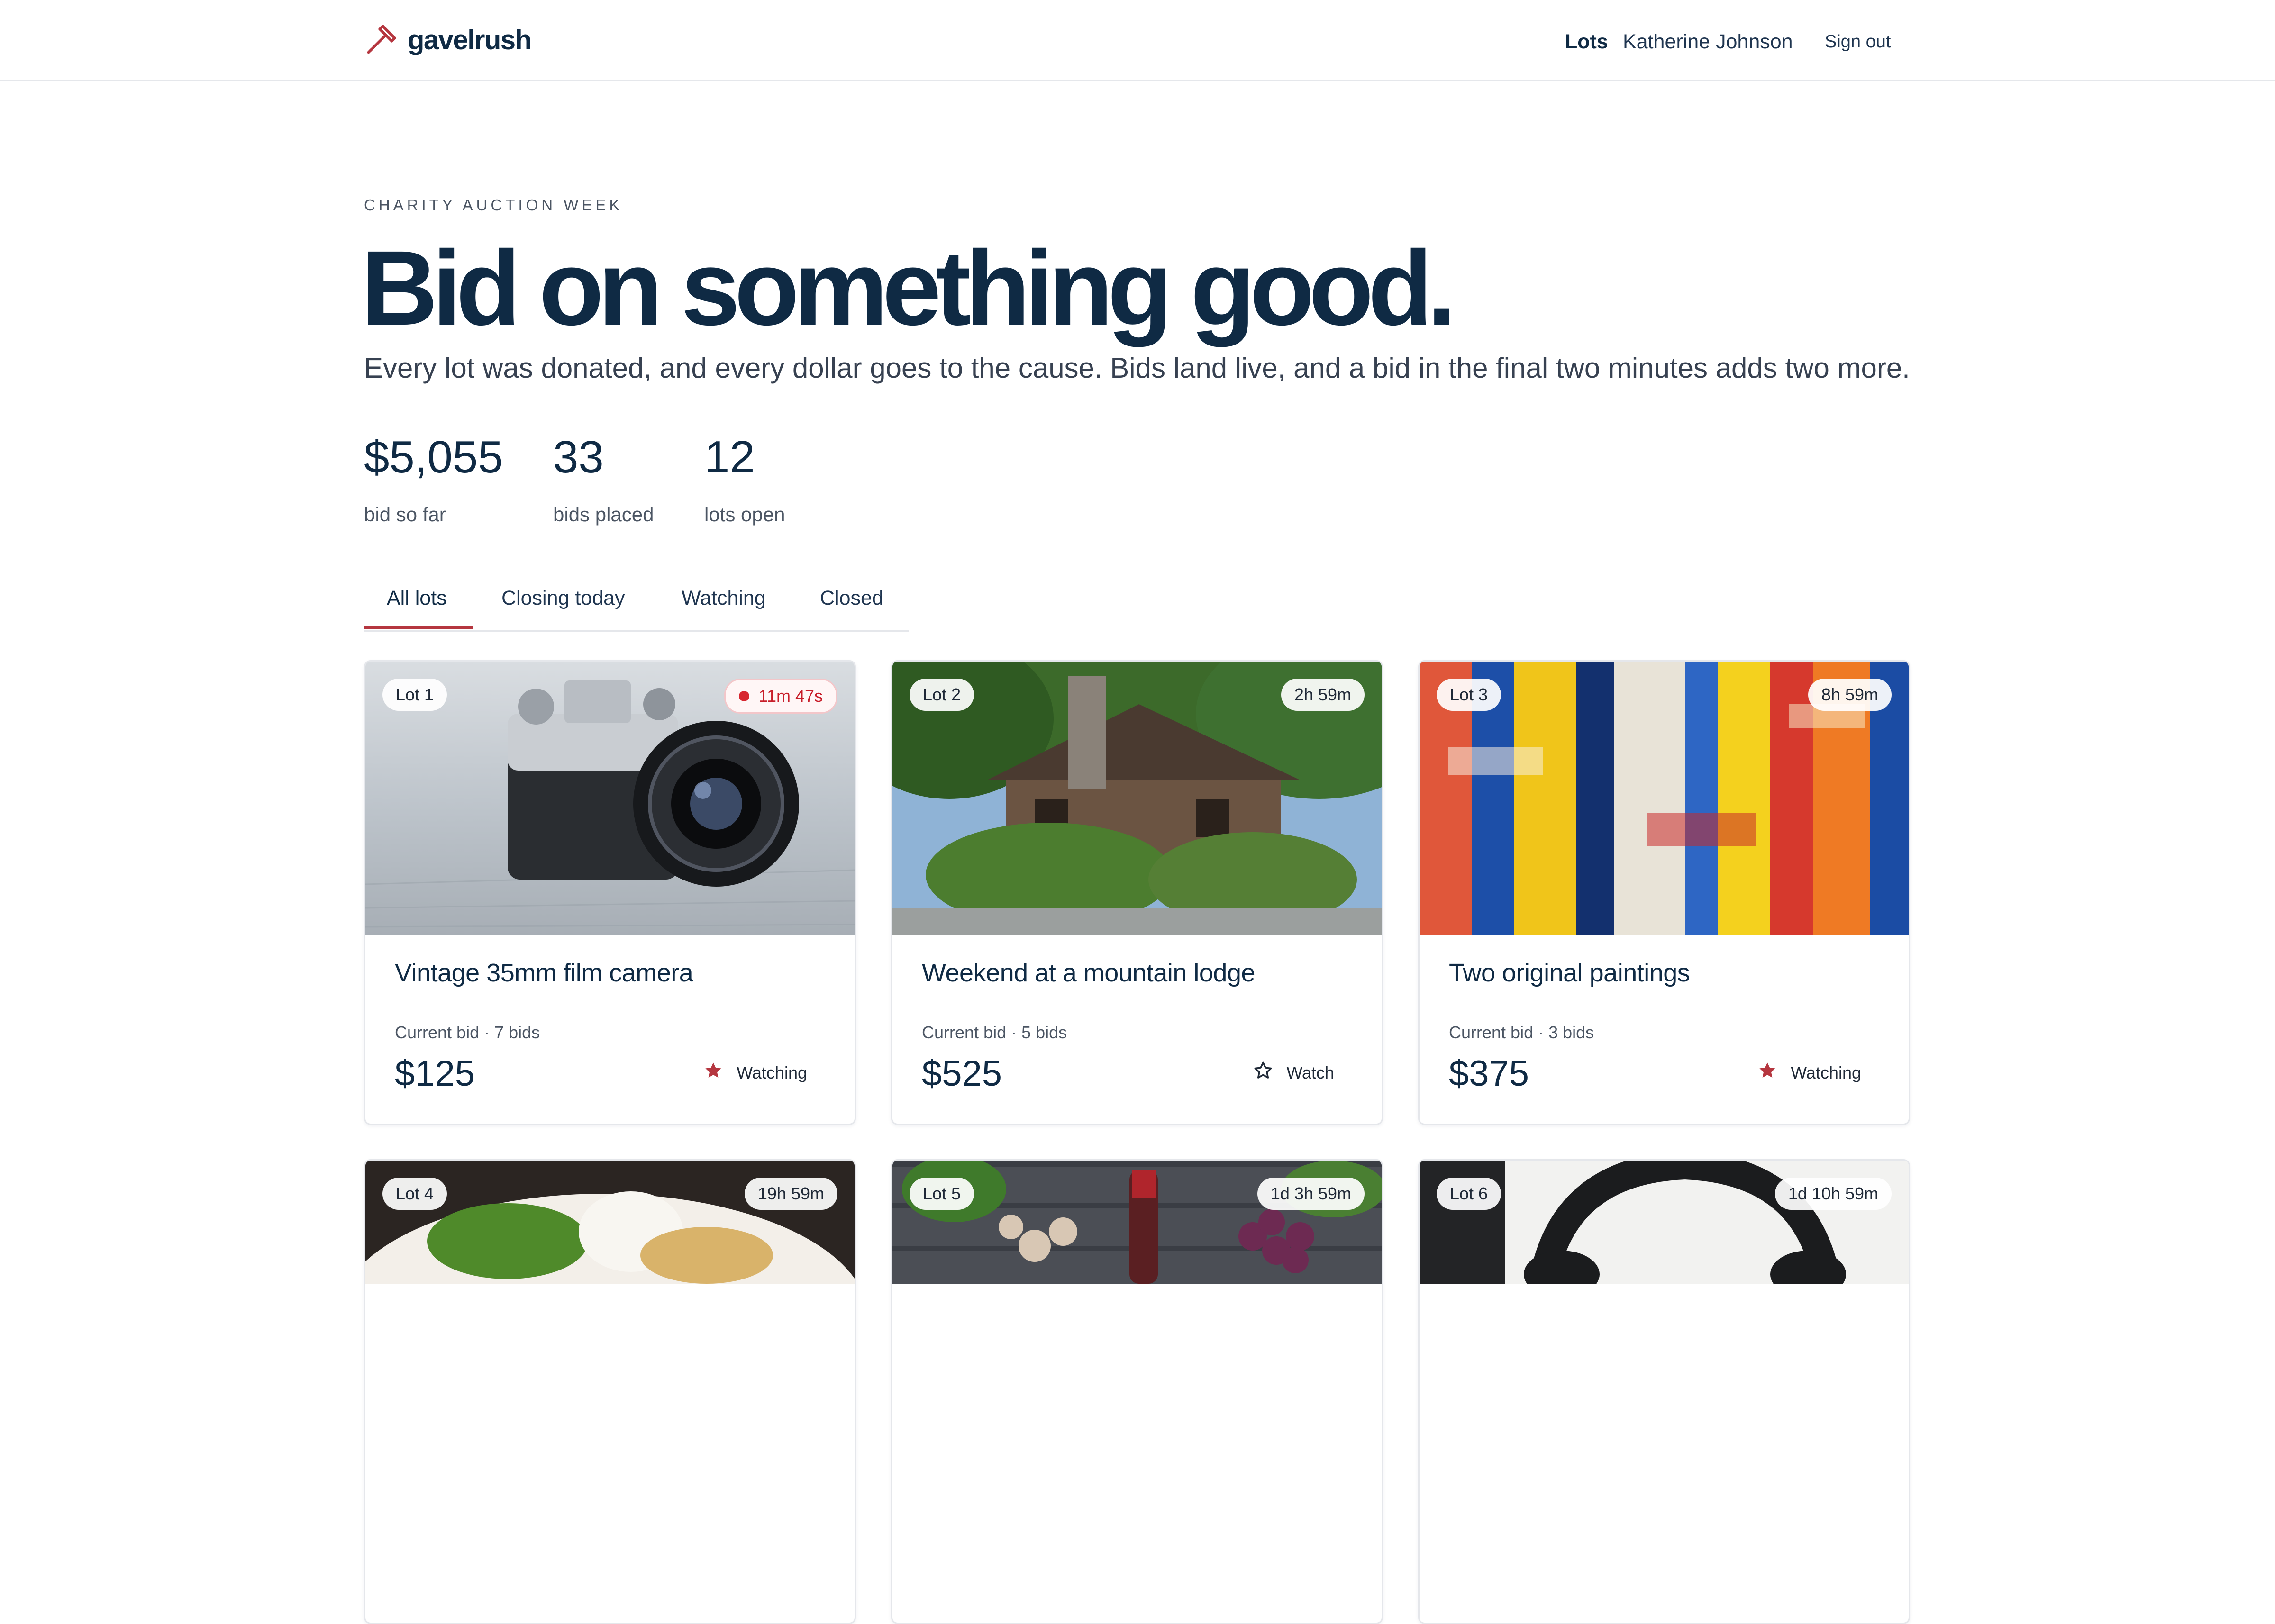 The width and height of the screenshot is (2275, 1624). What do you see at coordinates (790, 696) in the screenshot?
I see `countdown-text: 11m 47s` at bounding box center [790, 696].